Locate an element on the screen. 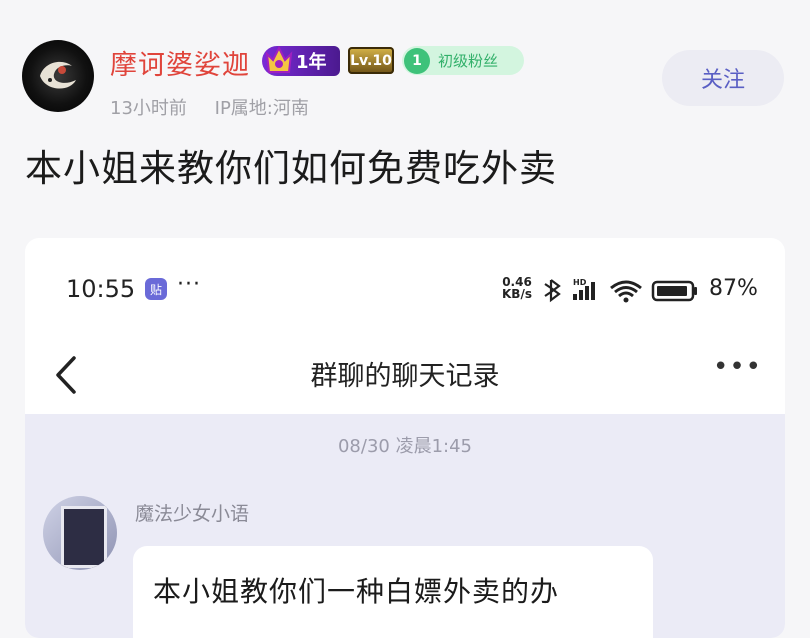  membership-year-badge: 1年 is located at coordinates (301, 60).